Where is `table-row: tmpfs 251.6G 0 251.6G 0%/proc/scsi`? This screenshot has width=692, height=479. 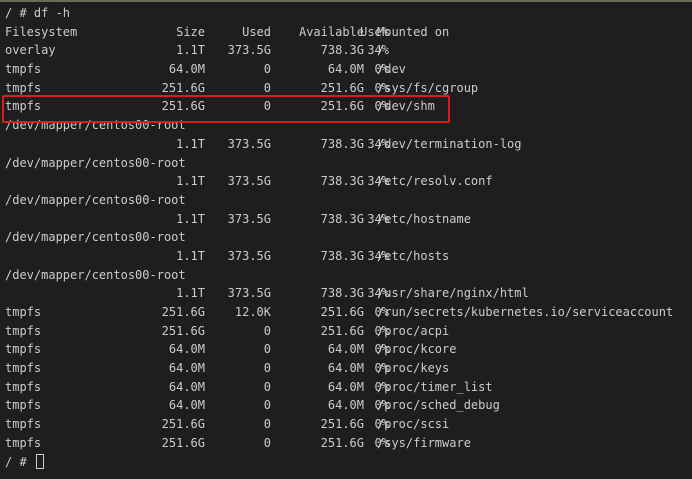
table-row: tmpfs 251.6G 0 251.6G 0%/proc/scsi is located at coordinates (346, 424).